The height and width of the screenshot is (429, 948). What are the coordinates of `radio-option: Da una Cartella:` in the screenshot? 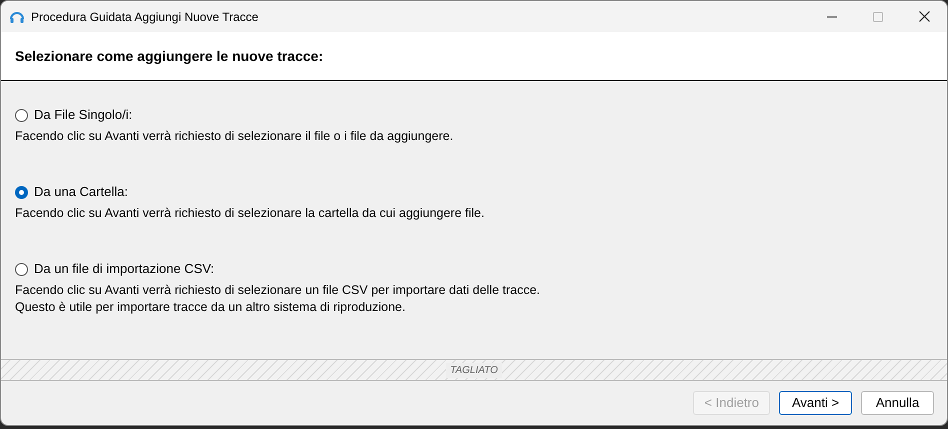 It's located at (71, 192).